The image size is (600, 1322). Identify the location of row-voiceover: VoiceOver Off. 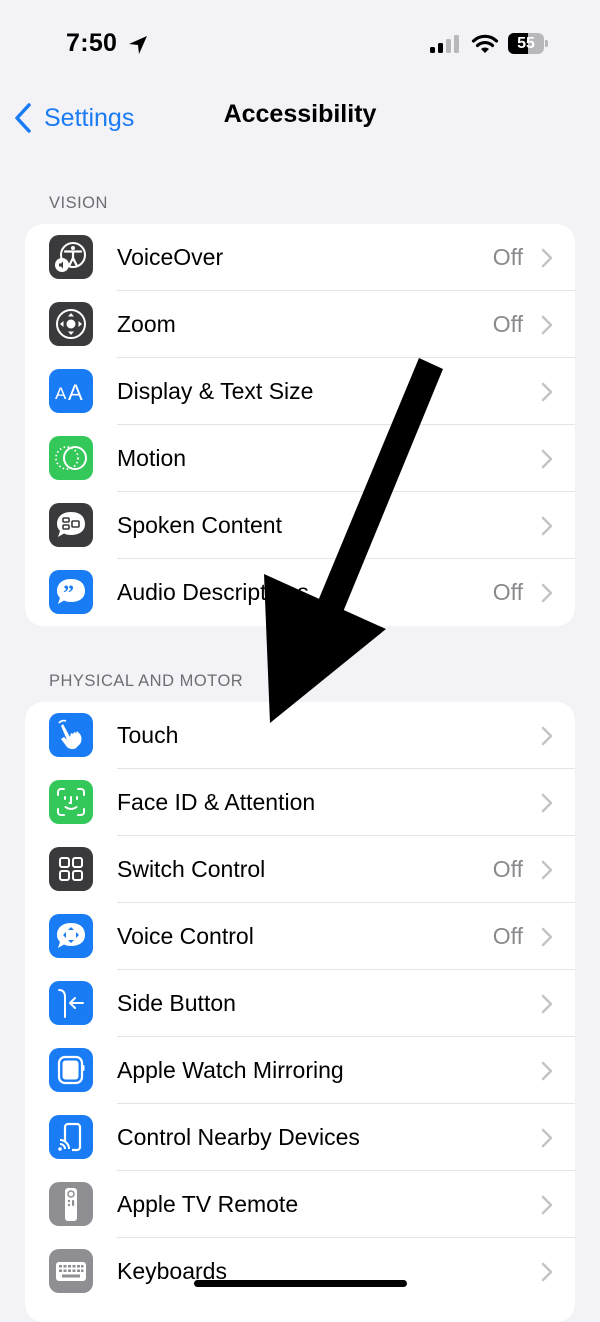
(300, 257).